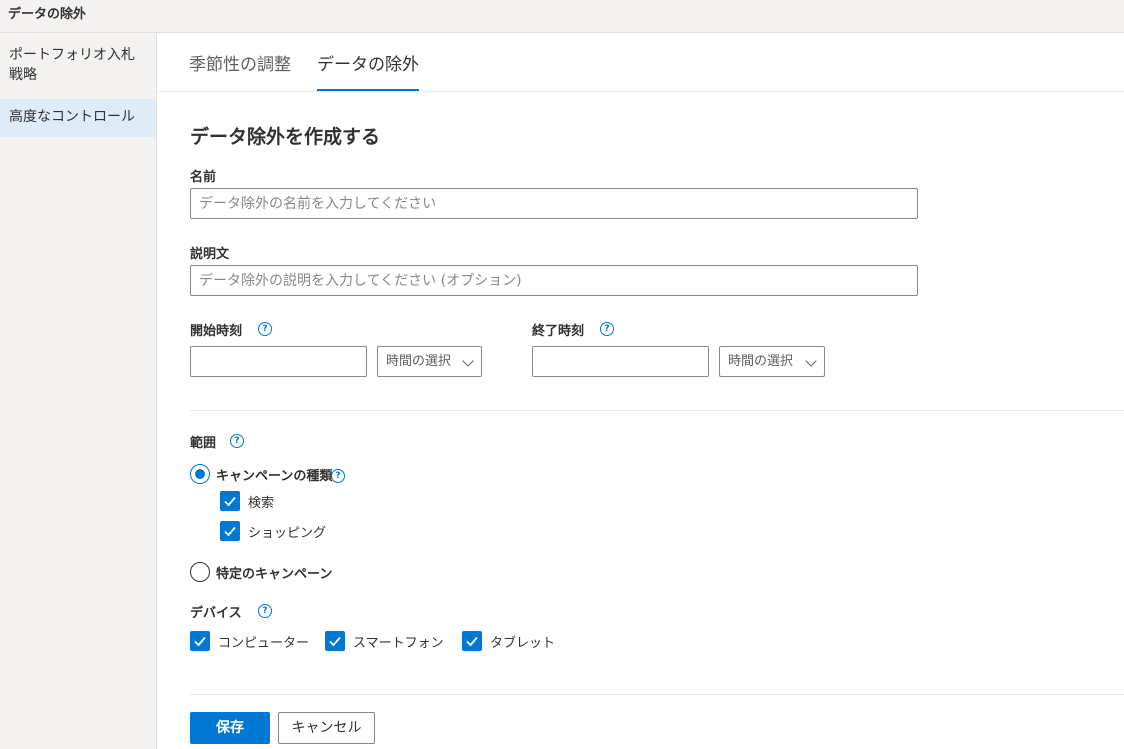  What do you see at coordinates (285, 137) in the screenshot?
I see `form-heading: データ除外を作成する` at bounding box center [285, 137].